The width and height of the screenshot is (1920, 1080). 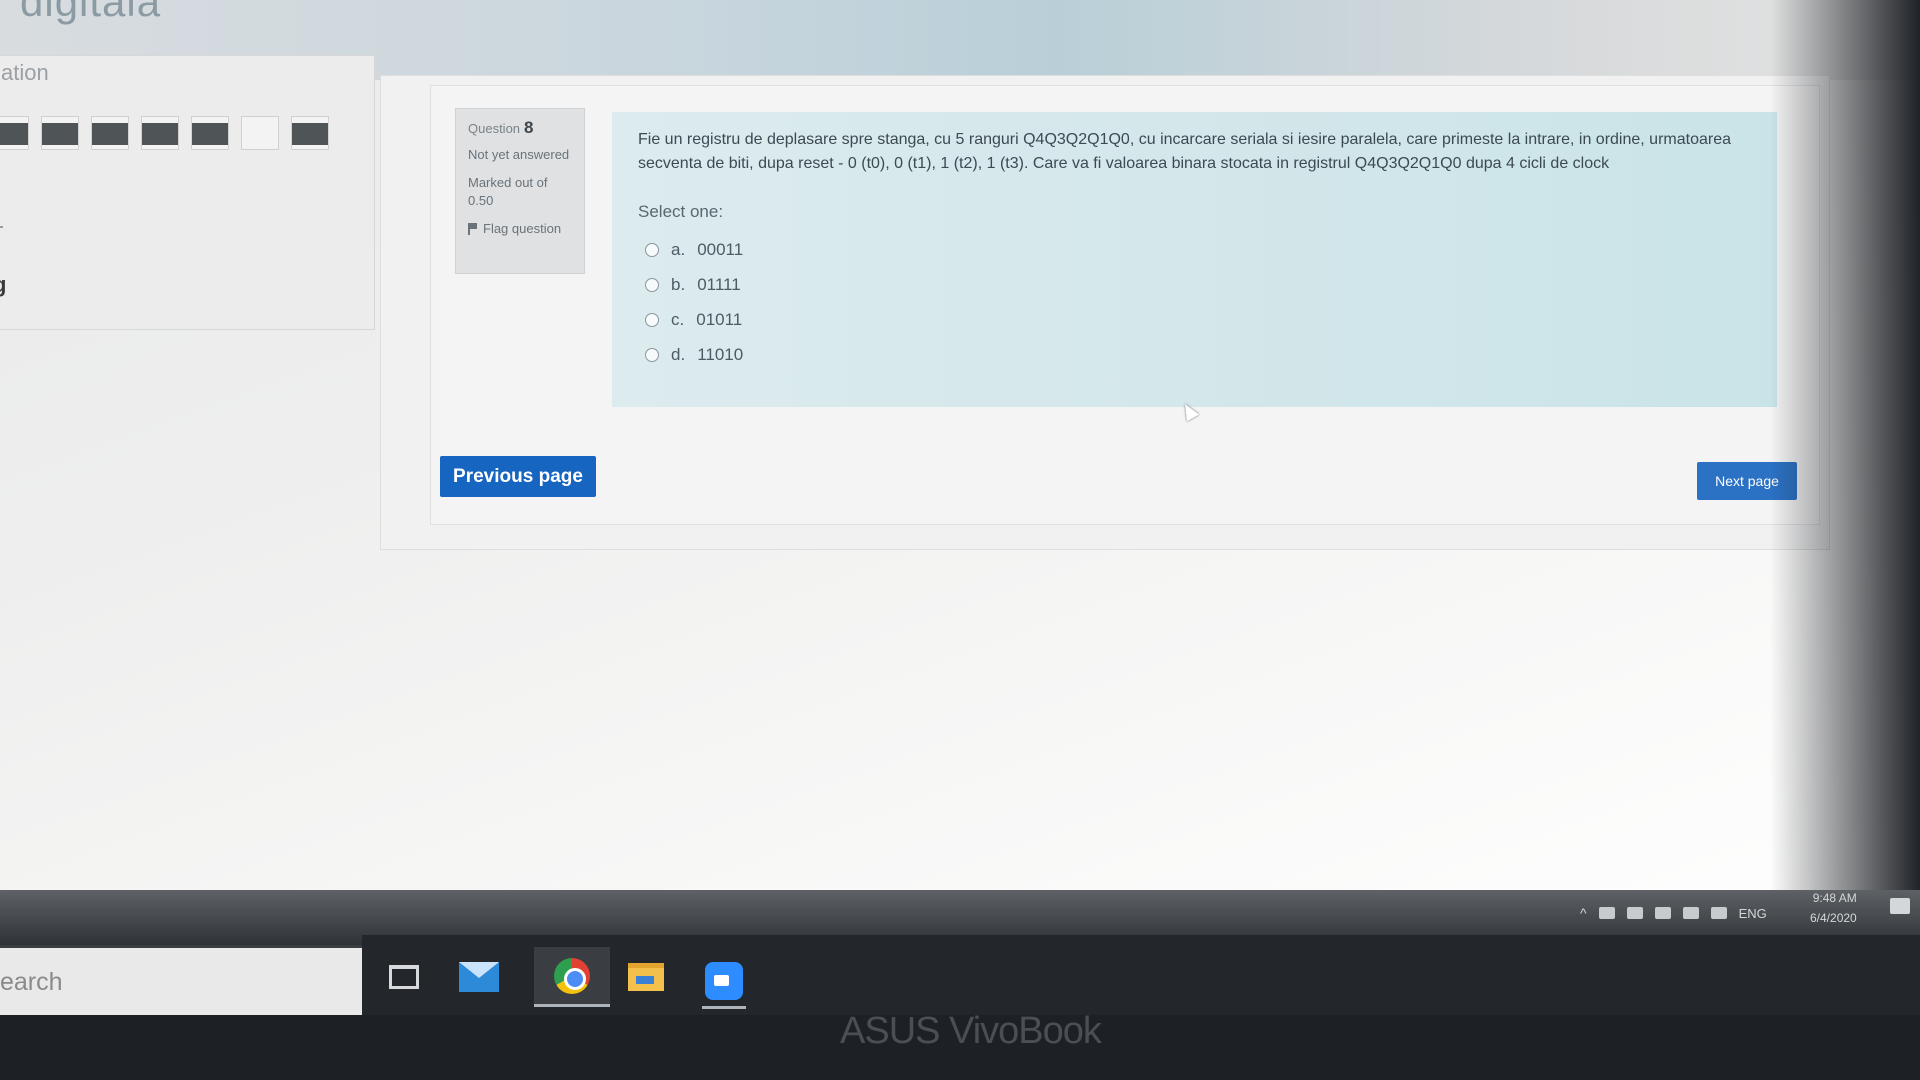 What do you see at coordinates (3, 285) in the screenshot?
I see `nav-label: g` at bounding box center [3, 285].